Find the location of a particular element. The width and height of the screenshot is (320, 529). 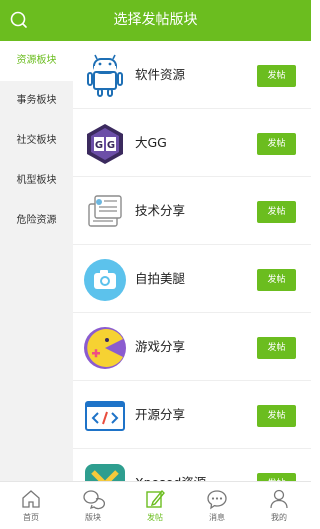

tab-messages: 消息 is located at coordinates (217, 505).